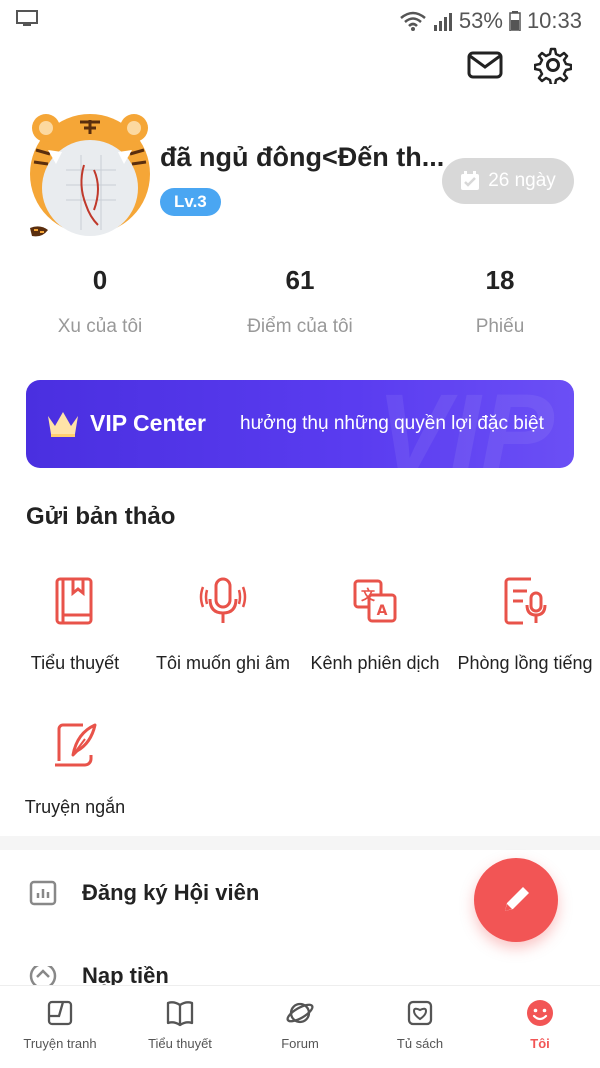 The height and width of the screenshot is (1068, 600). Describe the element at coordinates (300, 843) in the screenshot. I see `divider` at that location.